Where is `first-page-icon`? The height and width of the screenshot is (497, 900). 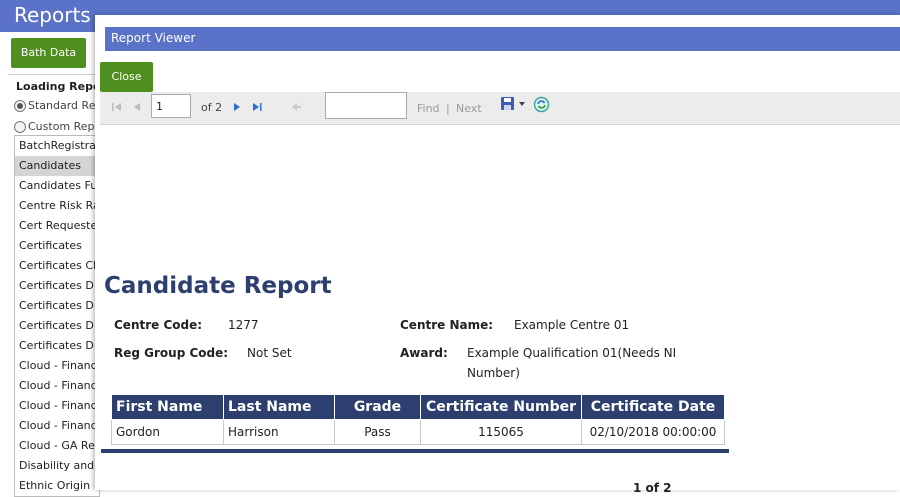 first-page-icon is located at coordinates (117, 107).